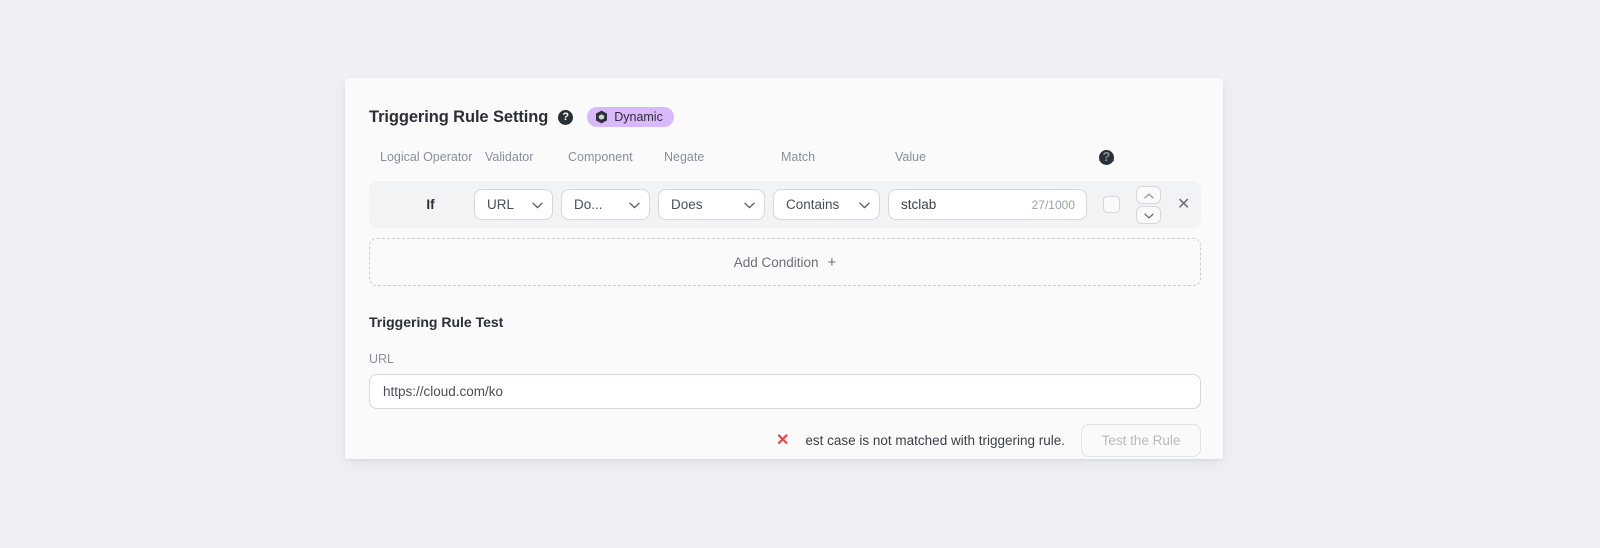 The image size is (1600, 548). What do you see at coordinates (1053, 204) in the screenshot?
I see `value-character-counter: 27/1000` at bounding box center [1053, 204].